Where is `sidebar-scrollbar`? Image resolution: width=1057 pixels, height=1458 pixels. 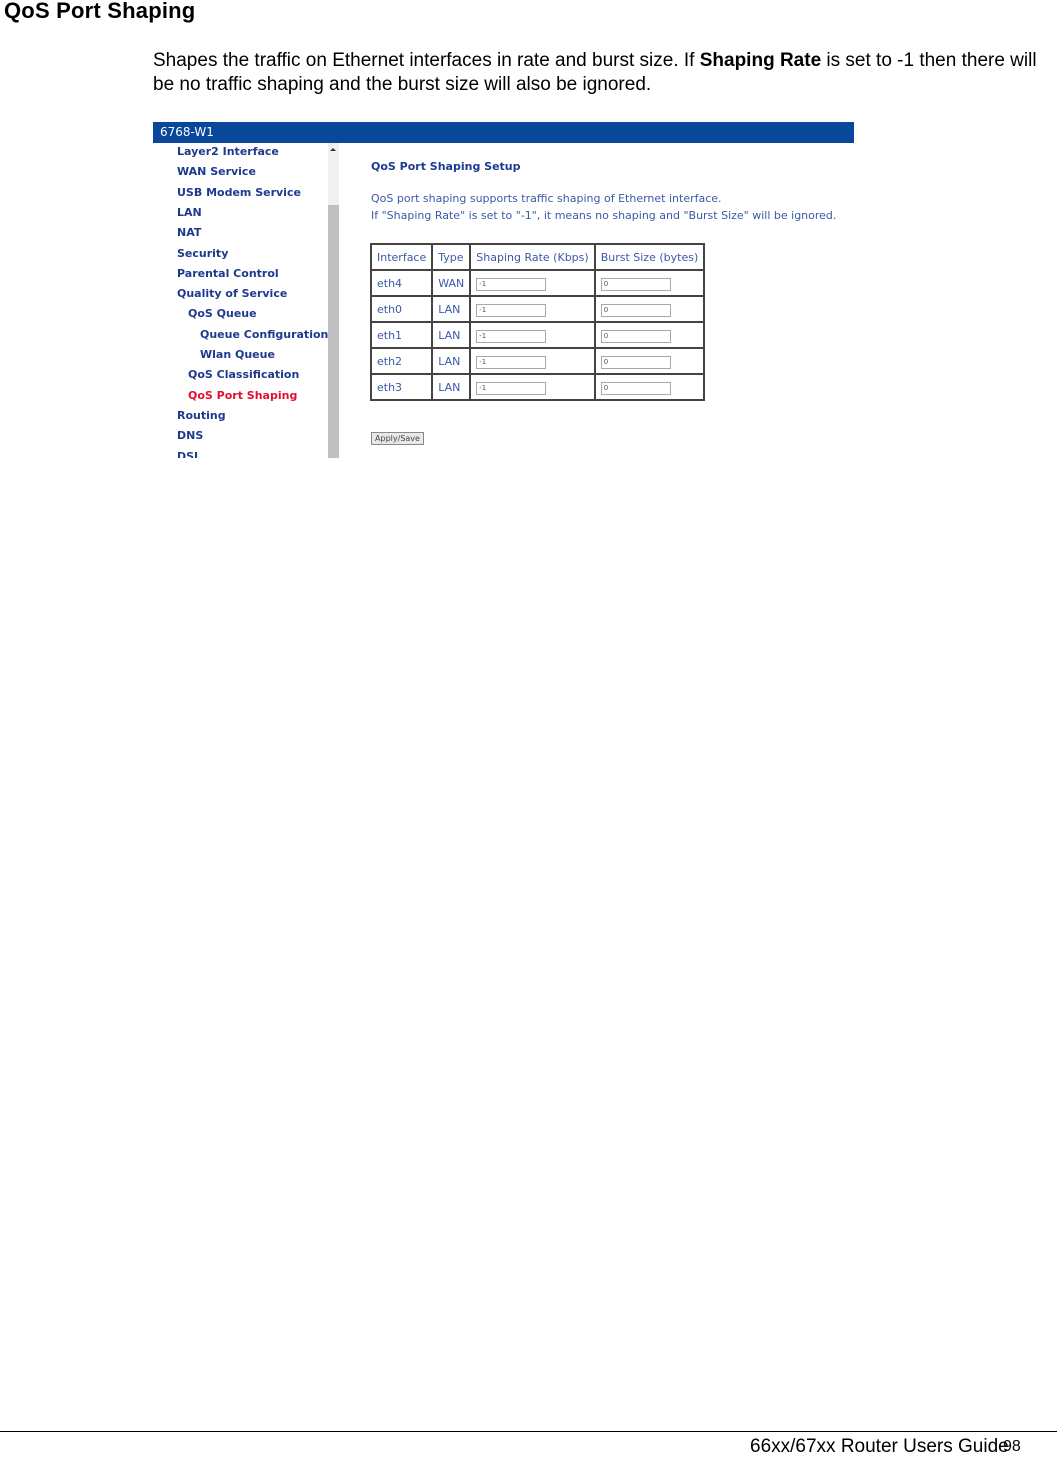
sidebar-scrollbar is located at coordinates (333, 300).